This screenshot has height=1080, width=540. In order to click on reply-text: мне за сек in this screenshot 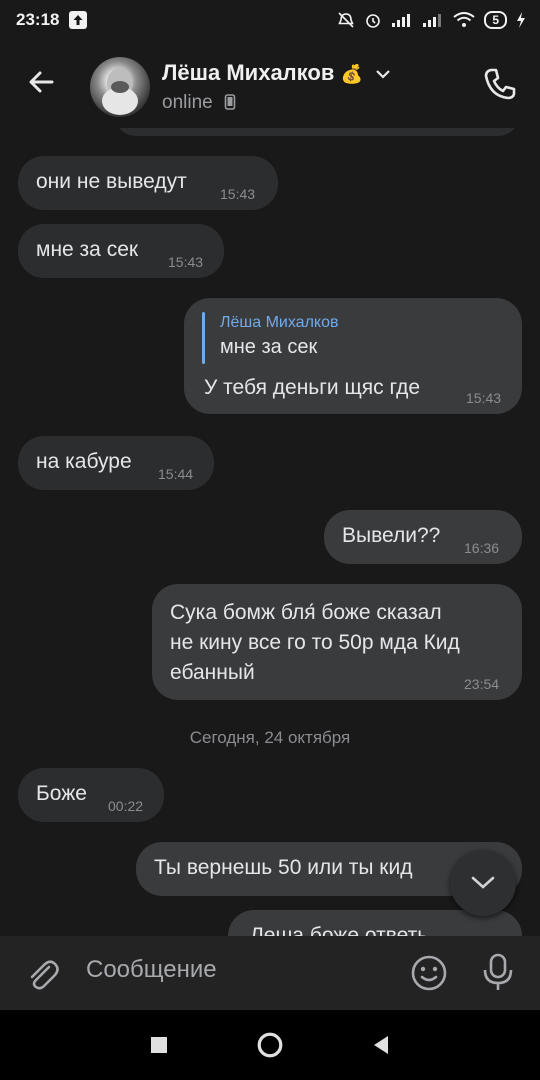, I will do `click(269, 347)`.